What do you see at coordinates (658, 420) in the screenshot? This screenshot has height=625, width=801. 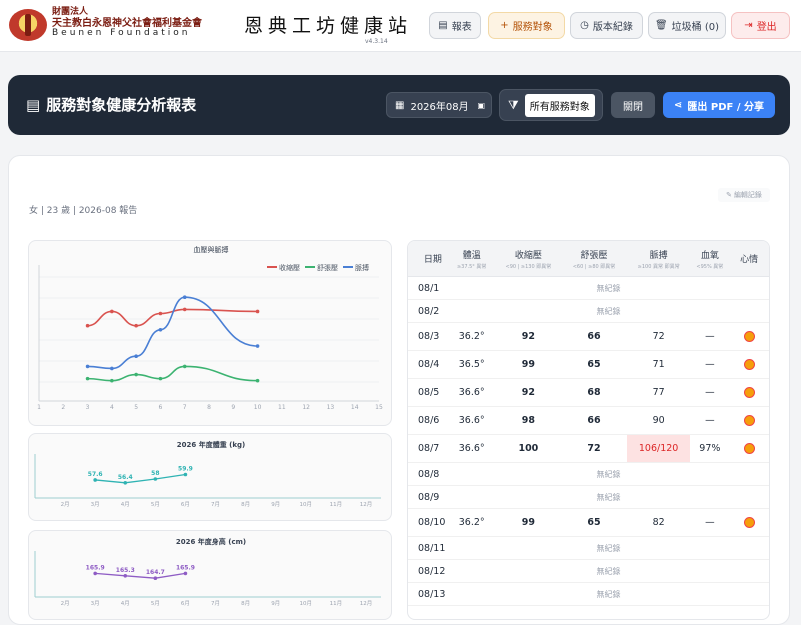 I see `pulse-cell: 90` at bounding box center [658, 420].